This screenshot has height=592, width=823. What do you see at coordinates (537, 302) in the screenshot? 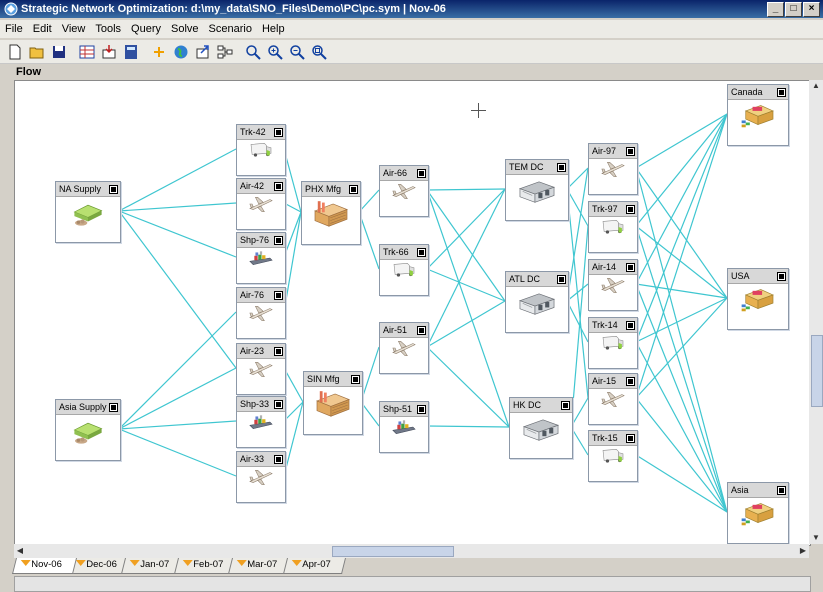
I see `node-atl-dc: ATL DC` at bounding box center [537, 302].